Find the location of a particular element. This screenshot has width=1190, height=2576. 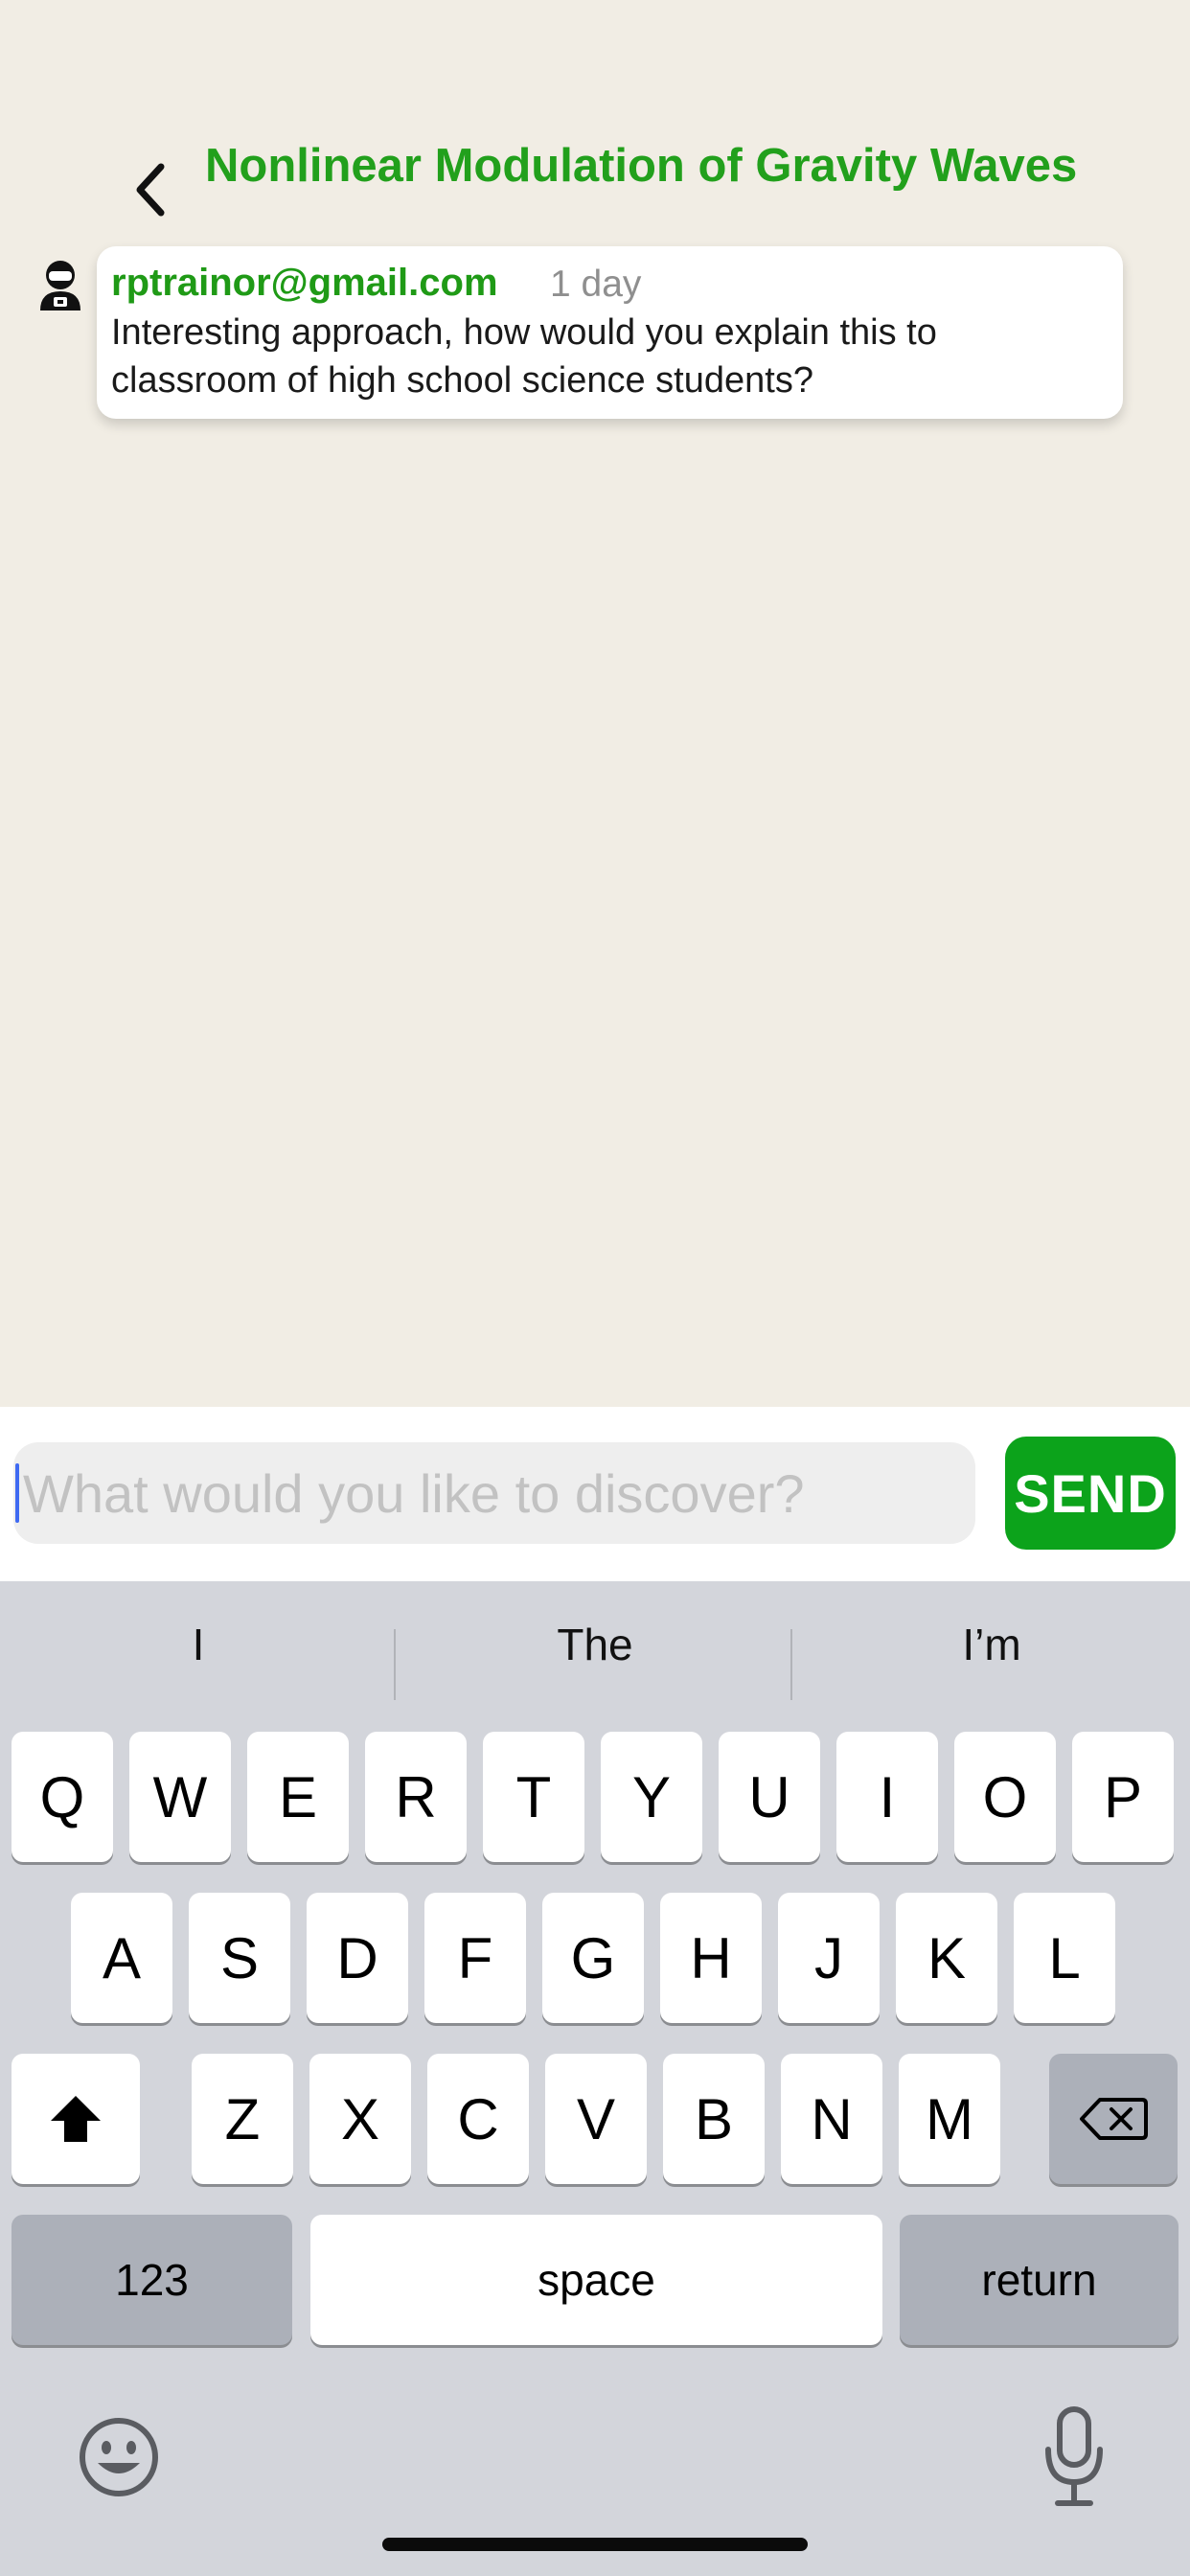

microphone-button is located at coordinates (1074, 2458).